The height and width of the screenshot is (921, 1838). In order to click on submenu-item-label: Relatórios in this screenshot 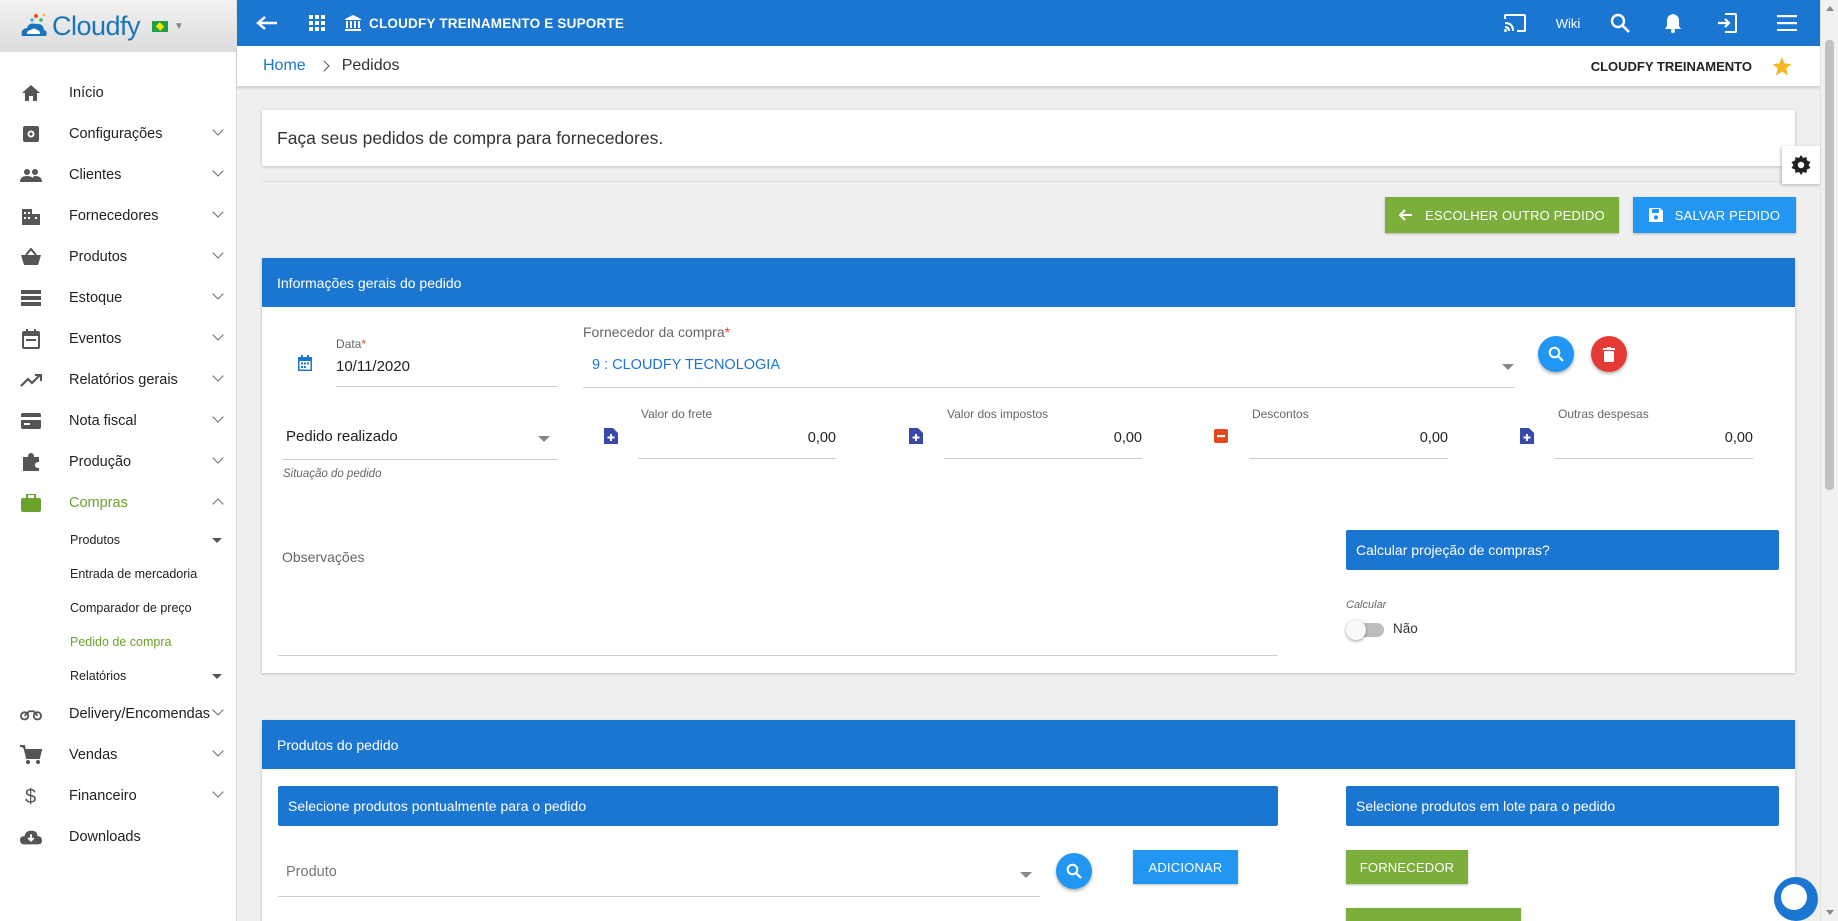, I will do `click(98, 676)`.